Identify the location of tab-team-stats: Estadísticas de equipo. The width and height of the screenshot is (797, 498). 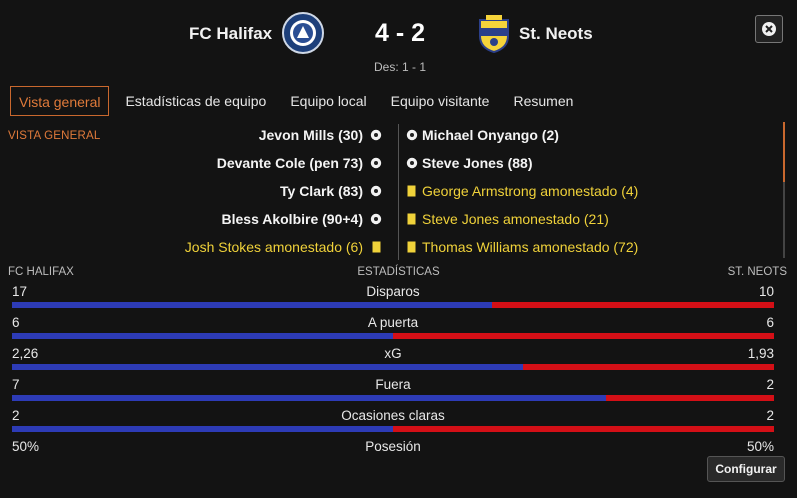
(195, 101).